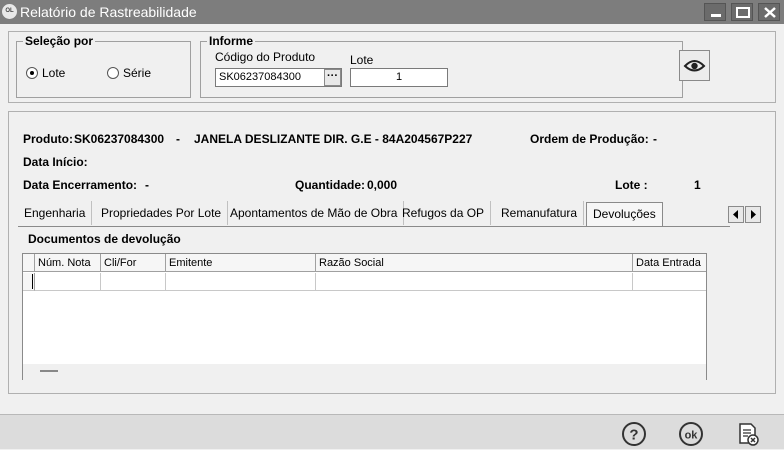 The image size is (784, 450). I want to click on grid-footer-bar, so click(49, 371).